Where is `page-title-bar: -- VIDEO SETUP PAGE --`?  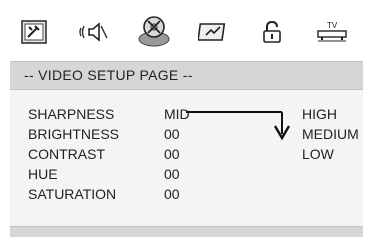
page-title-bar: -- VIDEO SETUP PAGE -- is located at coordinates (186, 75).